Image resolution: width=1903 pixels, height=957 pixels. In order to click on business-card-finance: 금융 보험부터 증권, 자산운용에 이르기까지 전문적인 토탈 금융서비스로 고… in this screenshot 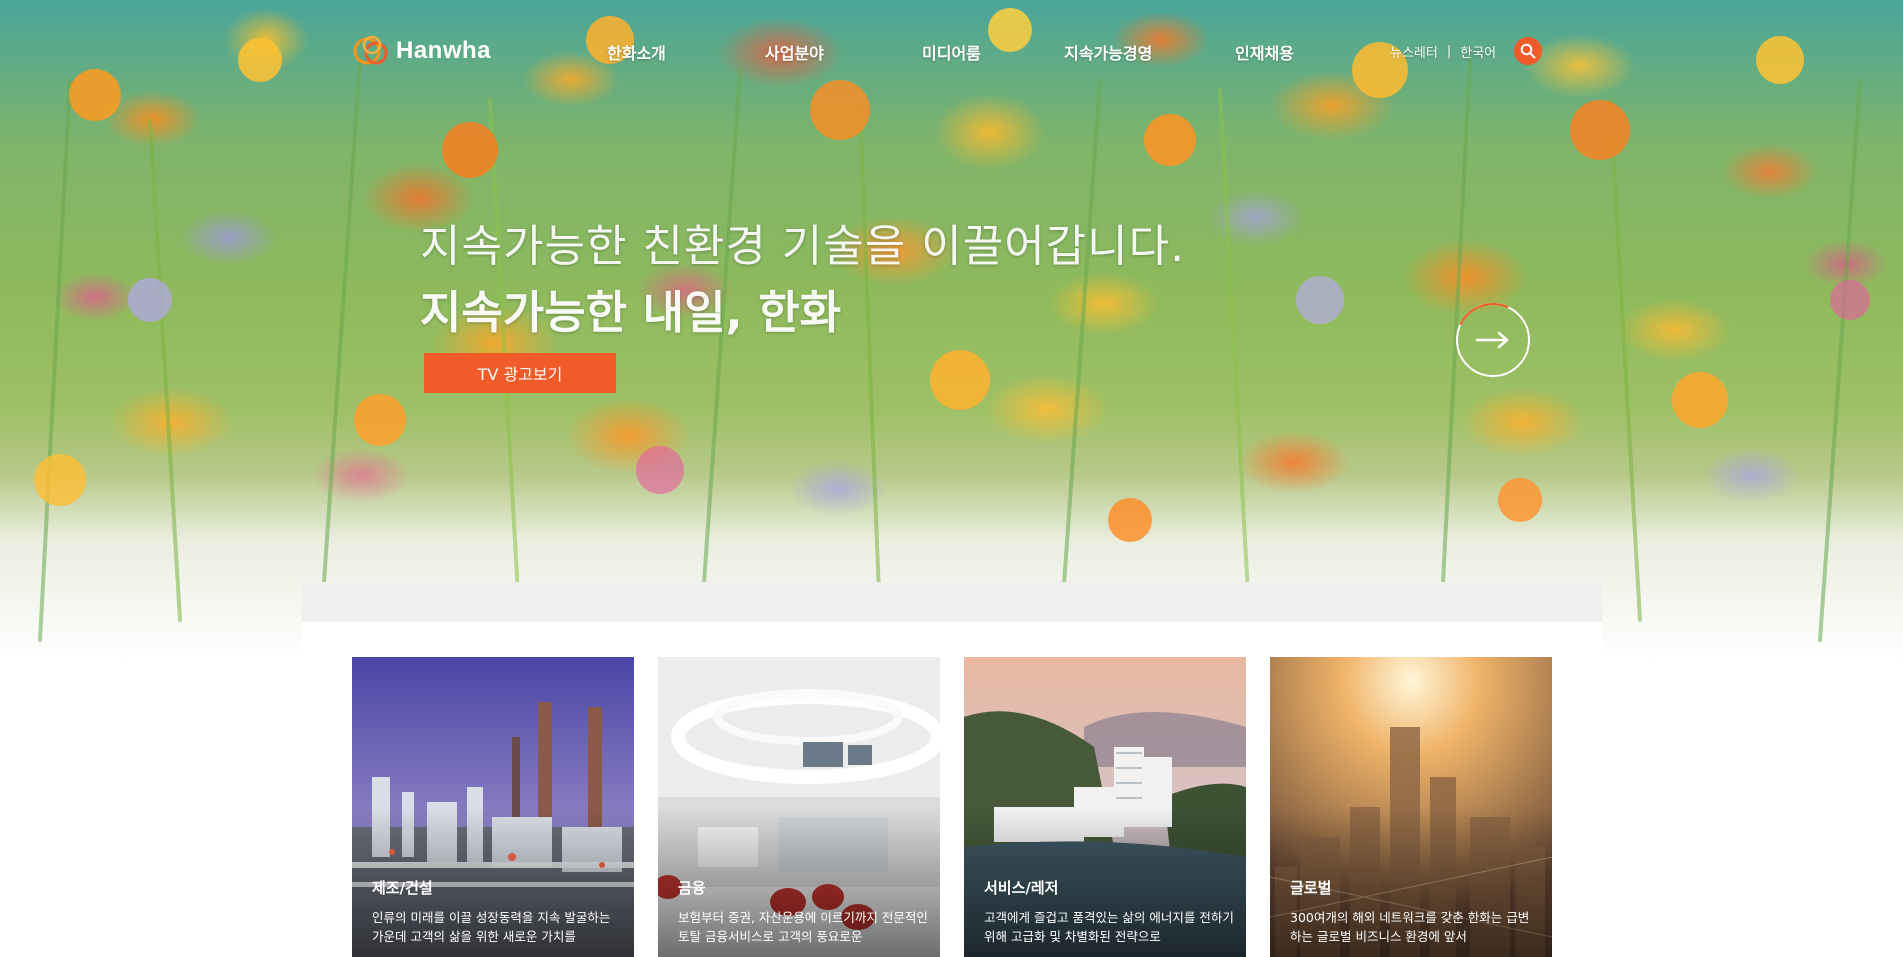, I will do `click(799, 807)`.